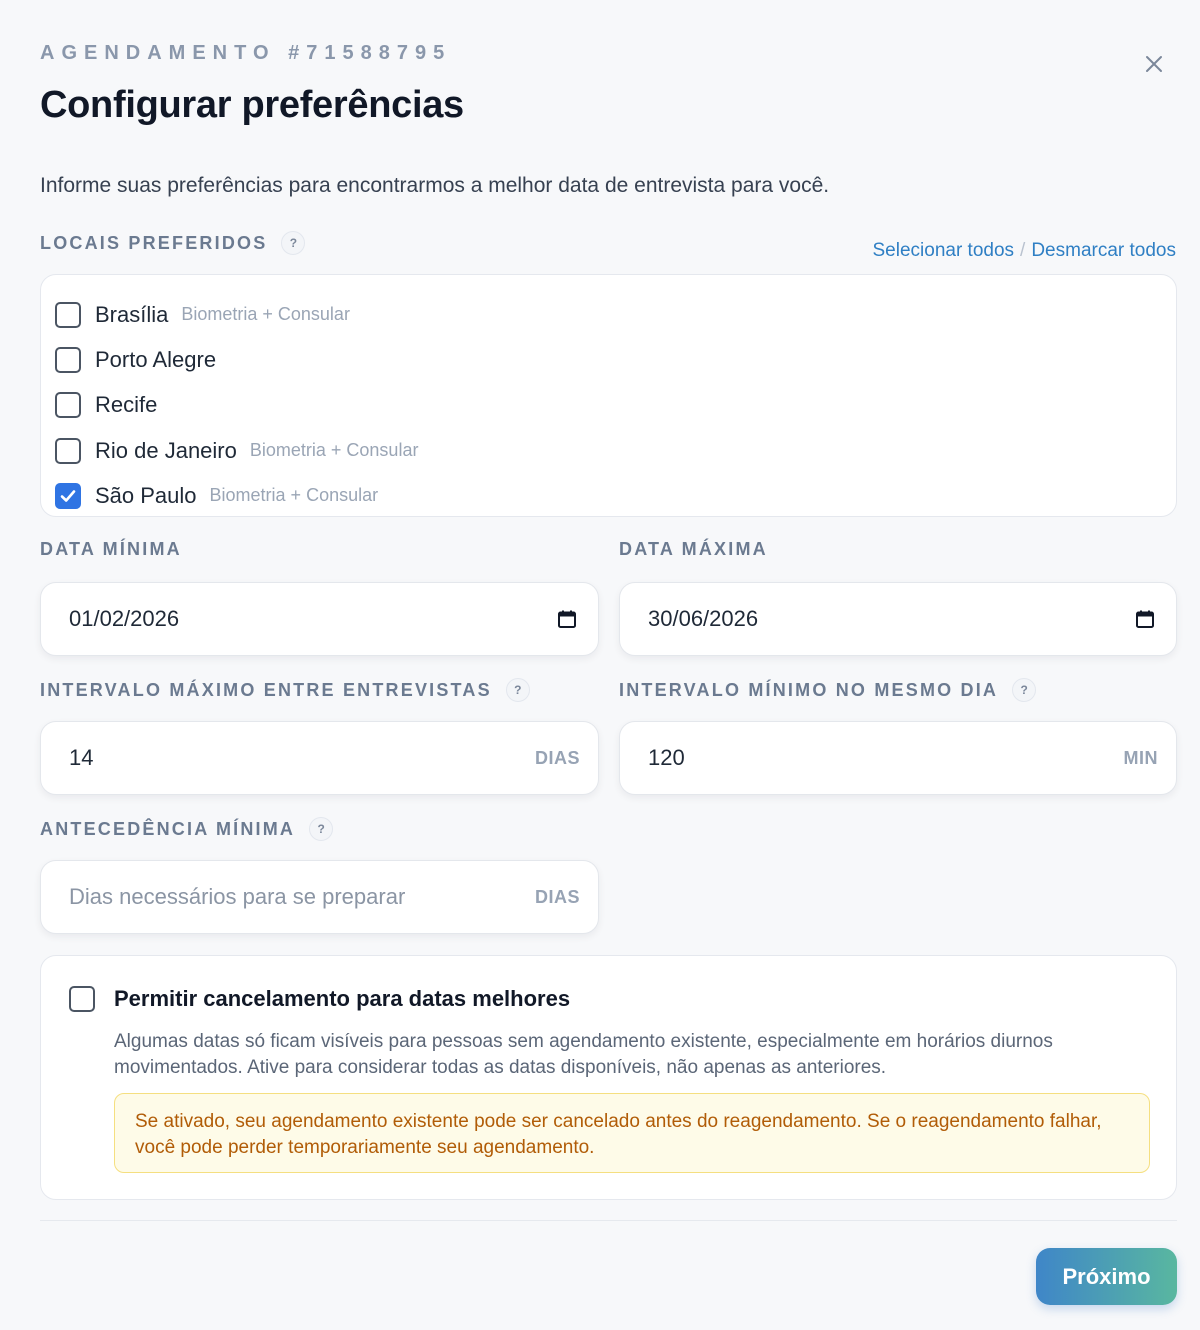 Image resolution: width=1200 pixels, height=1330 pixels. I want to click on next-button: Próximo, so click(1106, 1276).